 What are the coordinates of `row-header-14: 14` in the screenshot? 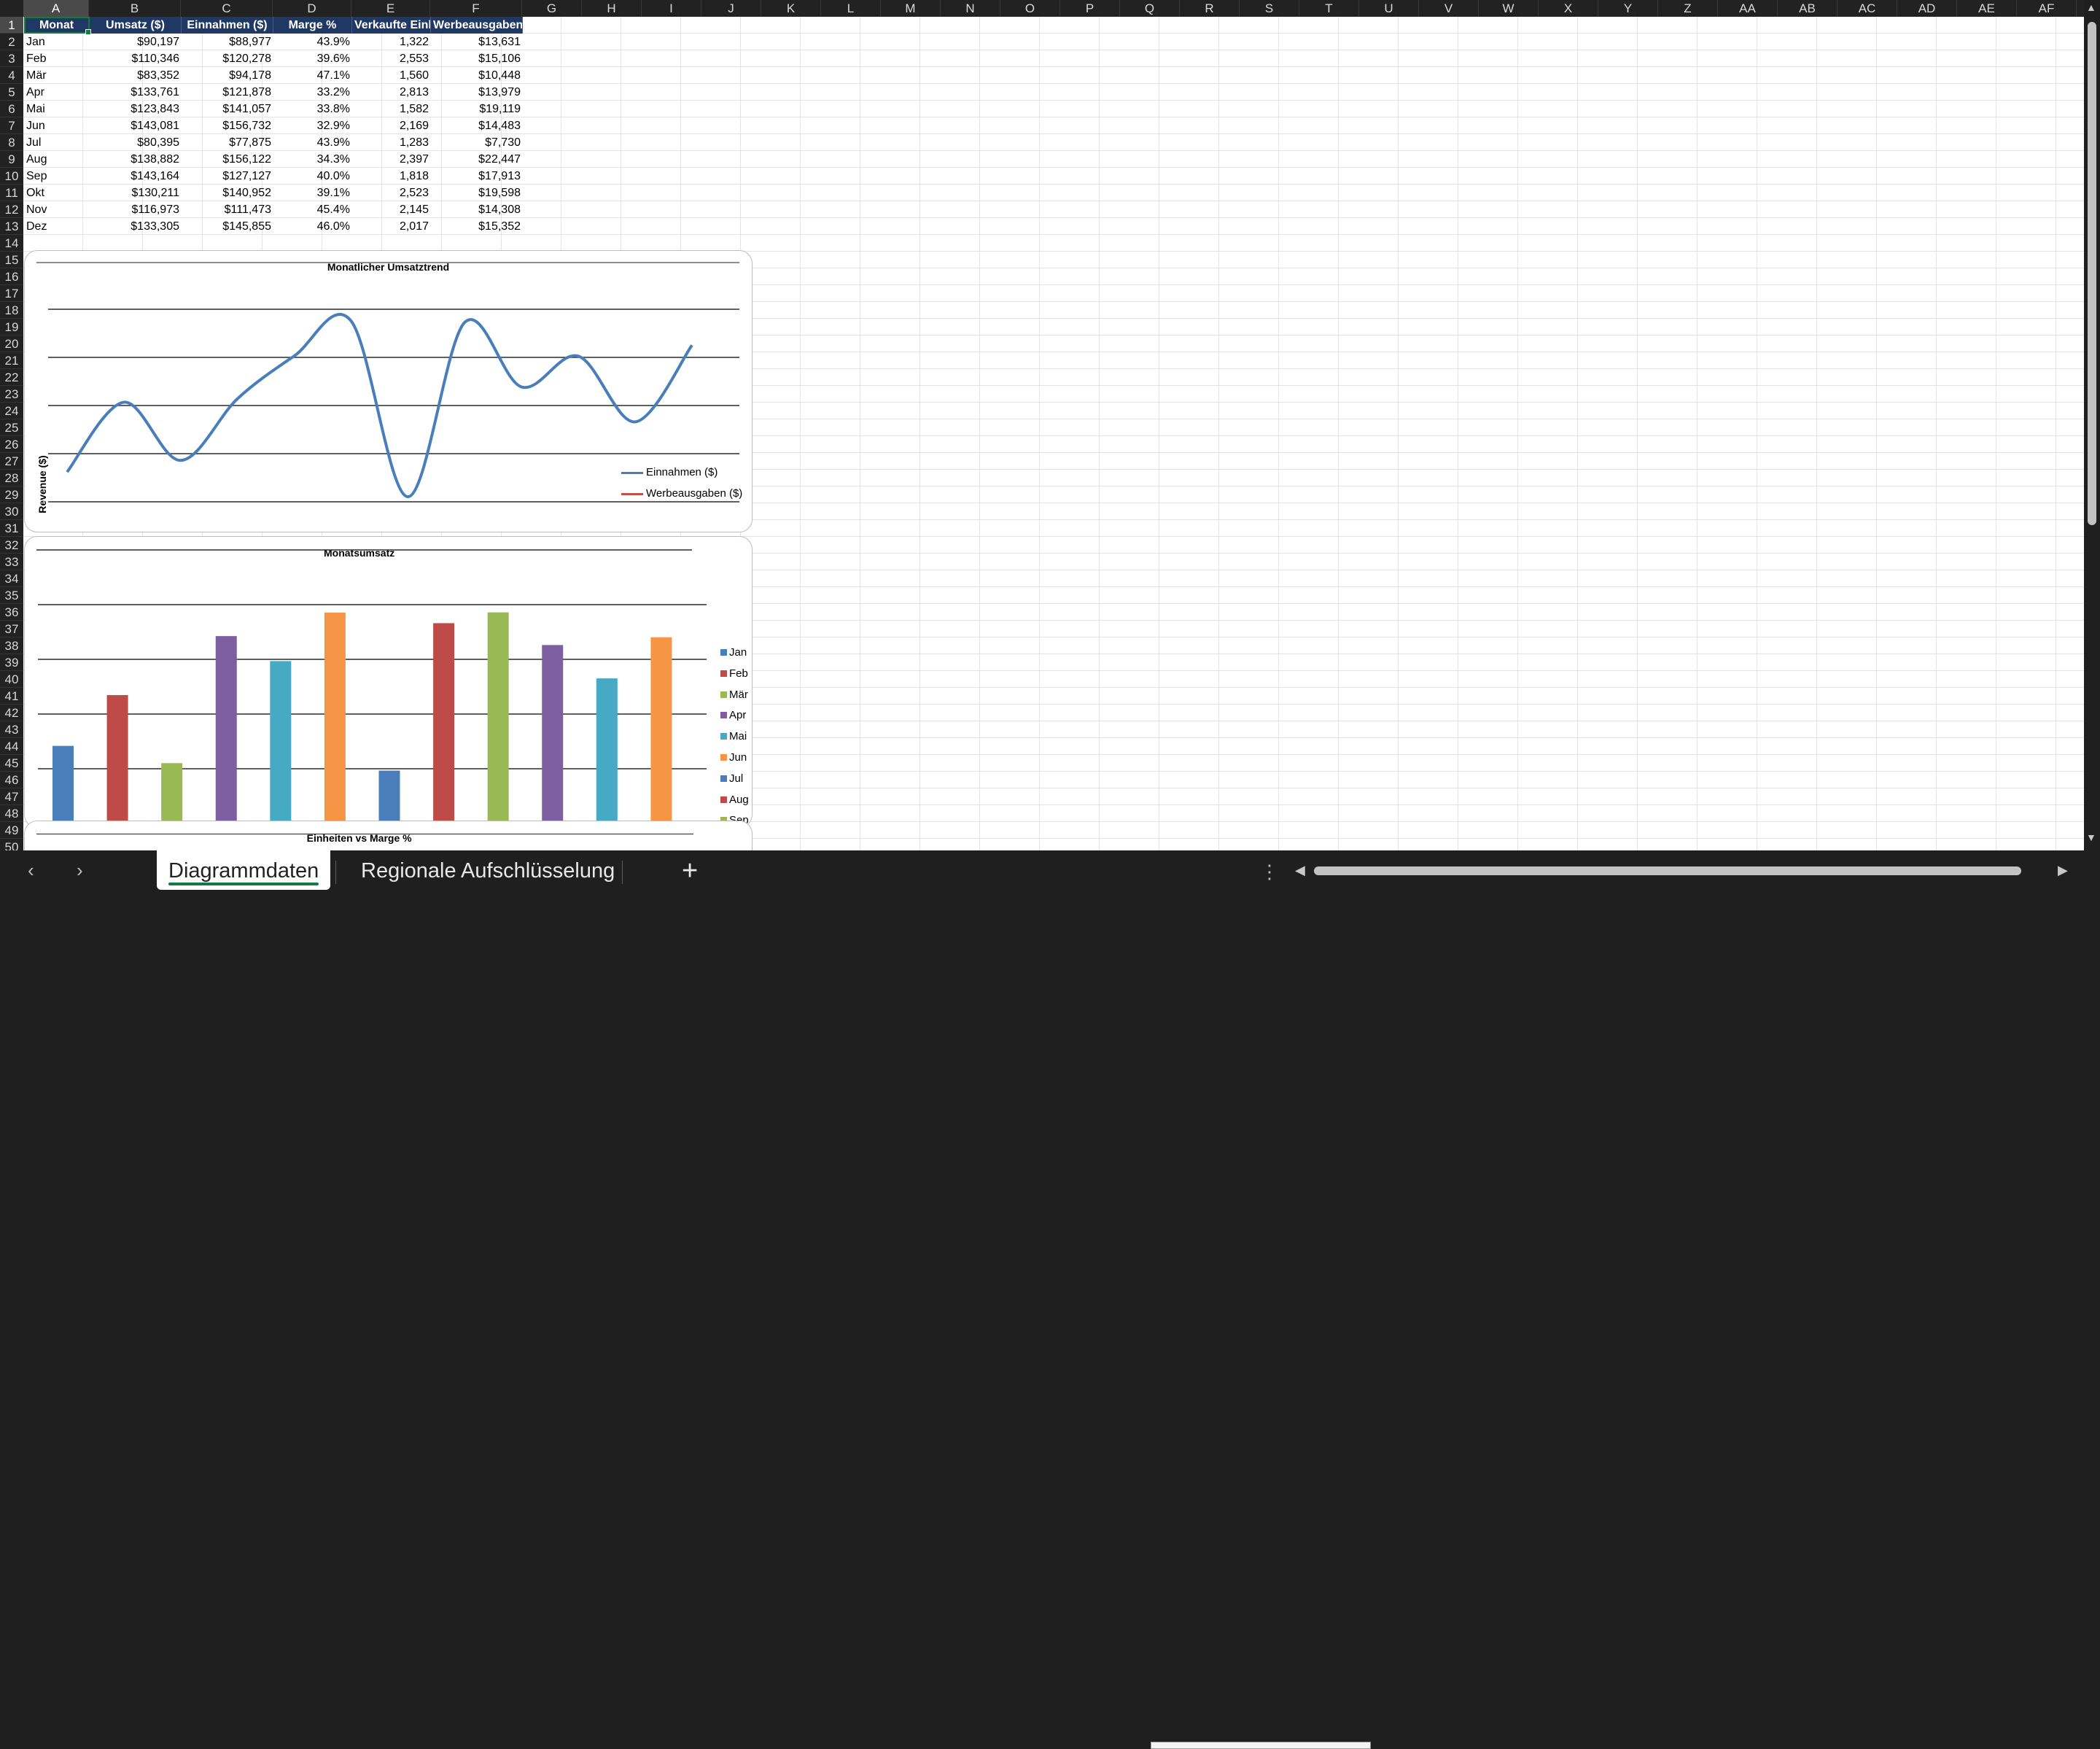 It's located at (11, 243).